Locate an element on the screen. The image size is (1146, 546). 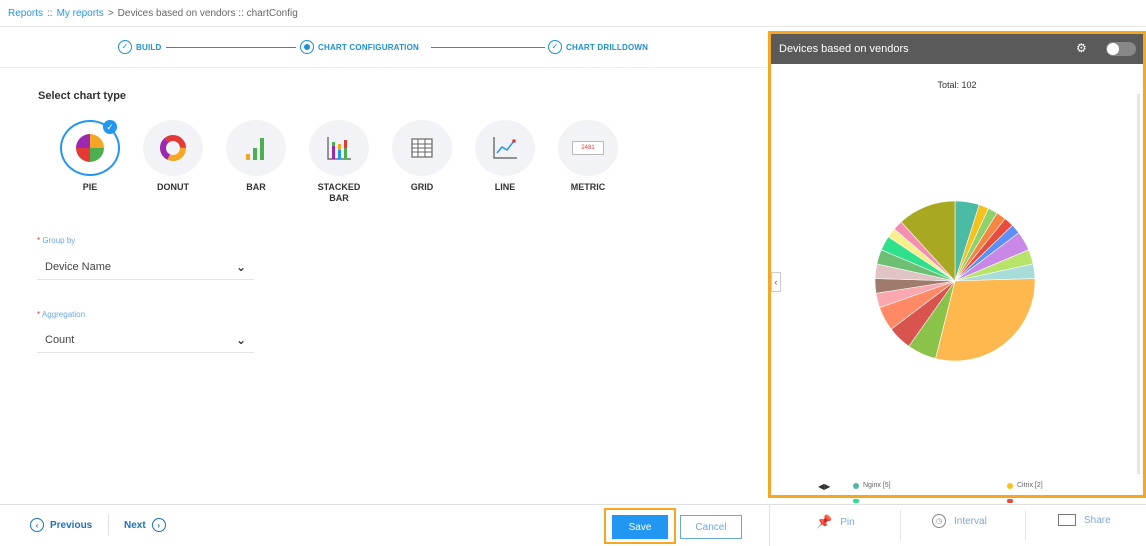
legend-label: Nginx [5] is located at coordinates (877, 485).